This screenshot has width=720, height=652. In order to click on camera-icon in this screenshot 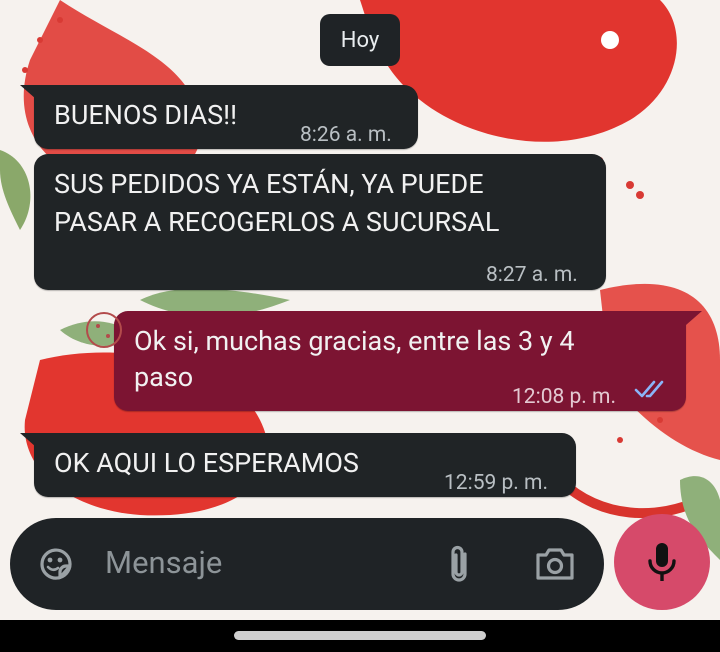, I will do `click(555, 564)`.